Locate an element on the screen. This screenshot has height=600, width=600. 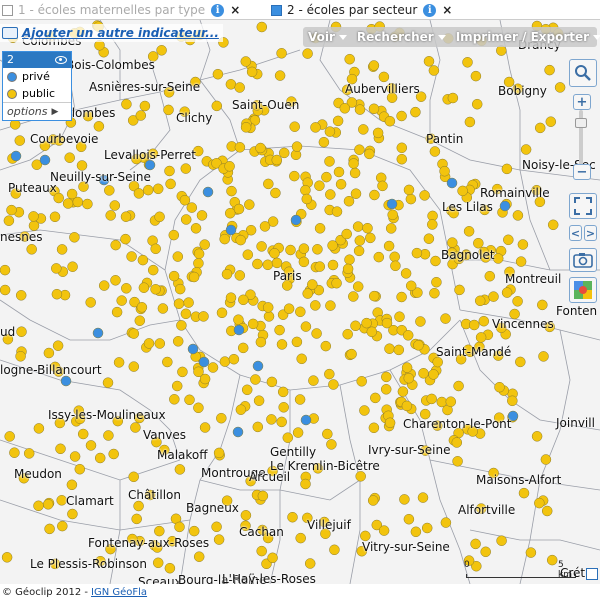
rechercher-menu-button: Rechercher is located at coordinates (401, 37).